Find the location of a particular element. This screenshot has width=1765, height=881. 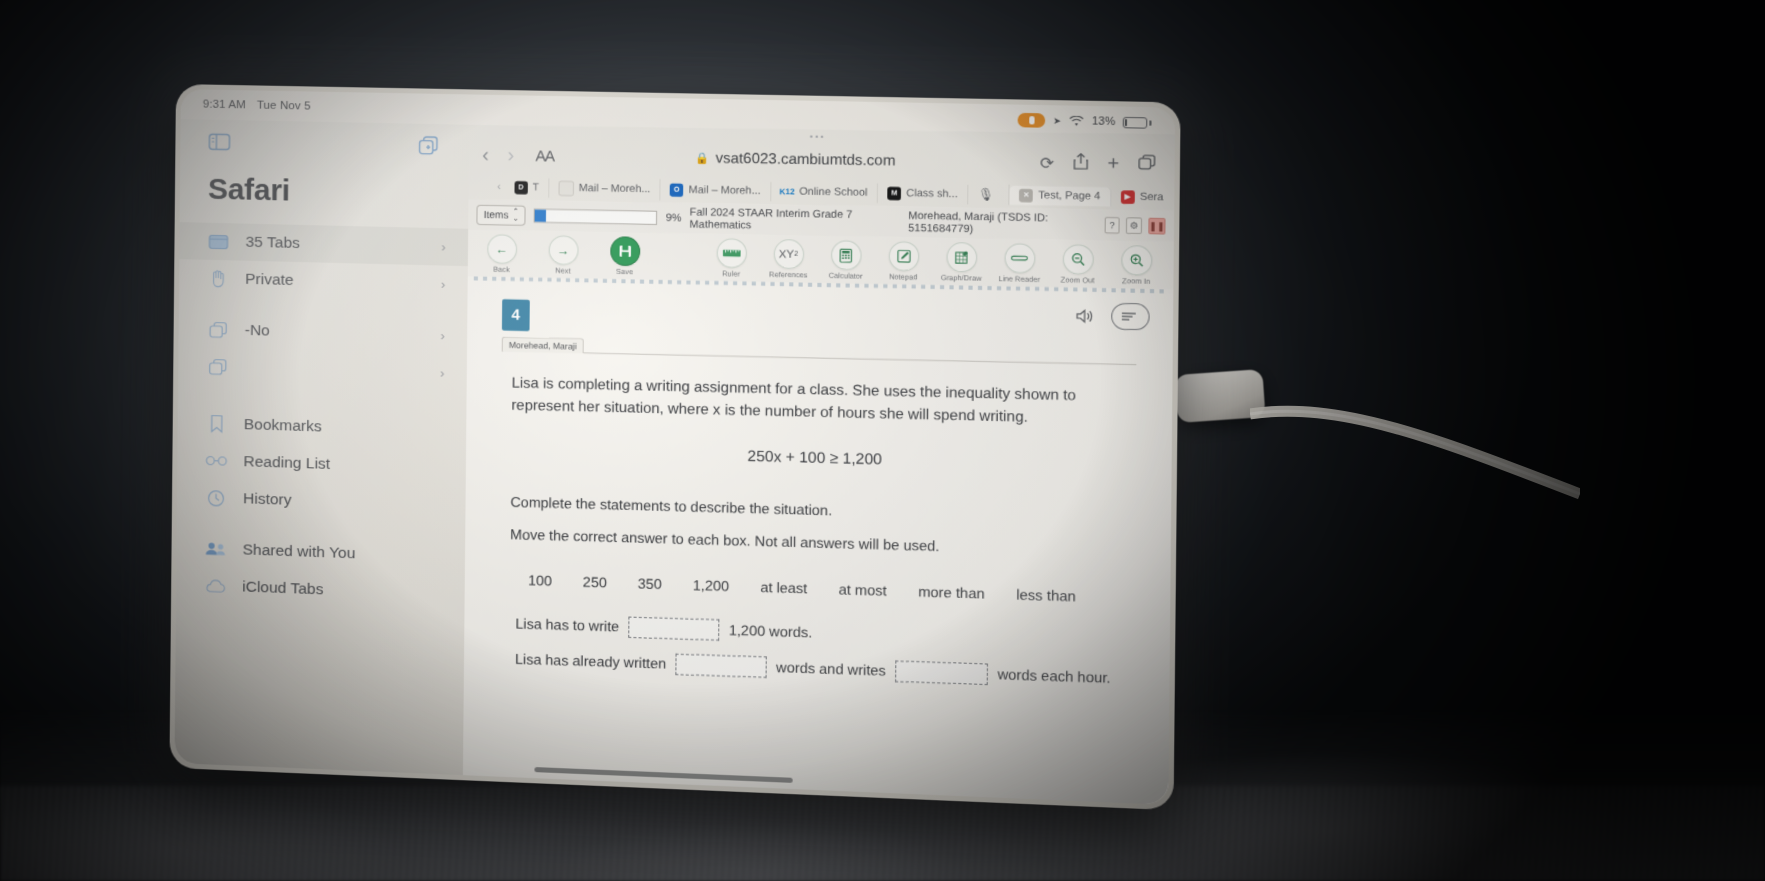

zoom-out-button: Zoom Out is located at coordinates (1077, 264).